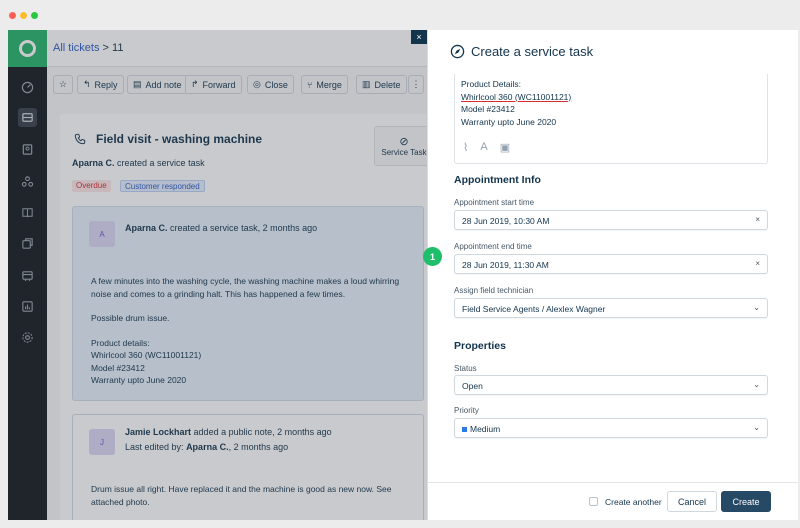 Image resolution: width=800 pixels, height=528 pixels. Describe the element at coordinates (419, 37) in the screenshot. I see `close-panel-button: ×` at that location.